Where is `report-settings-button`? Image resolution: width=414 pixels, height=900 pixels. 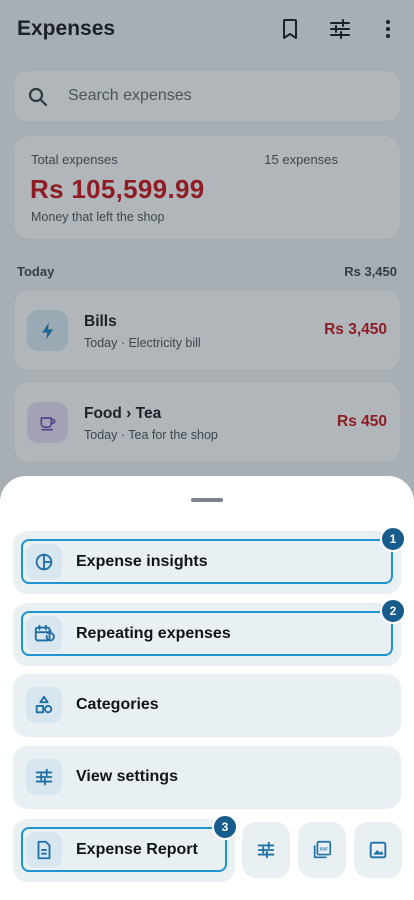
report-settings-button is located at coordinates (266, 850).